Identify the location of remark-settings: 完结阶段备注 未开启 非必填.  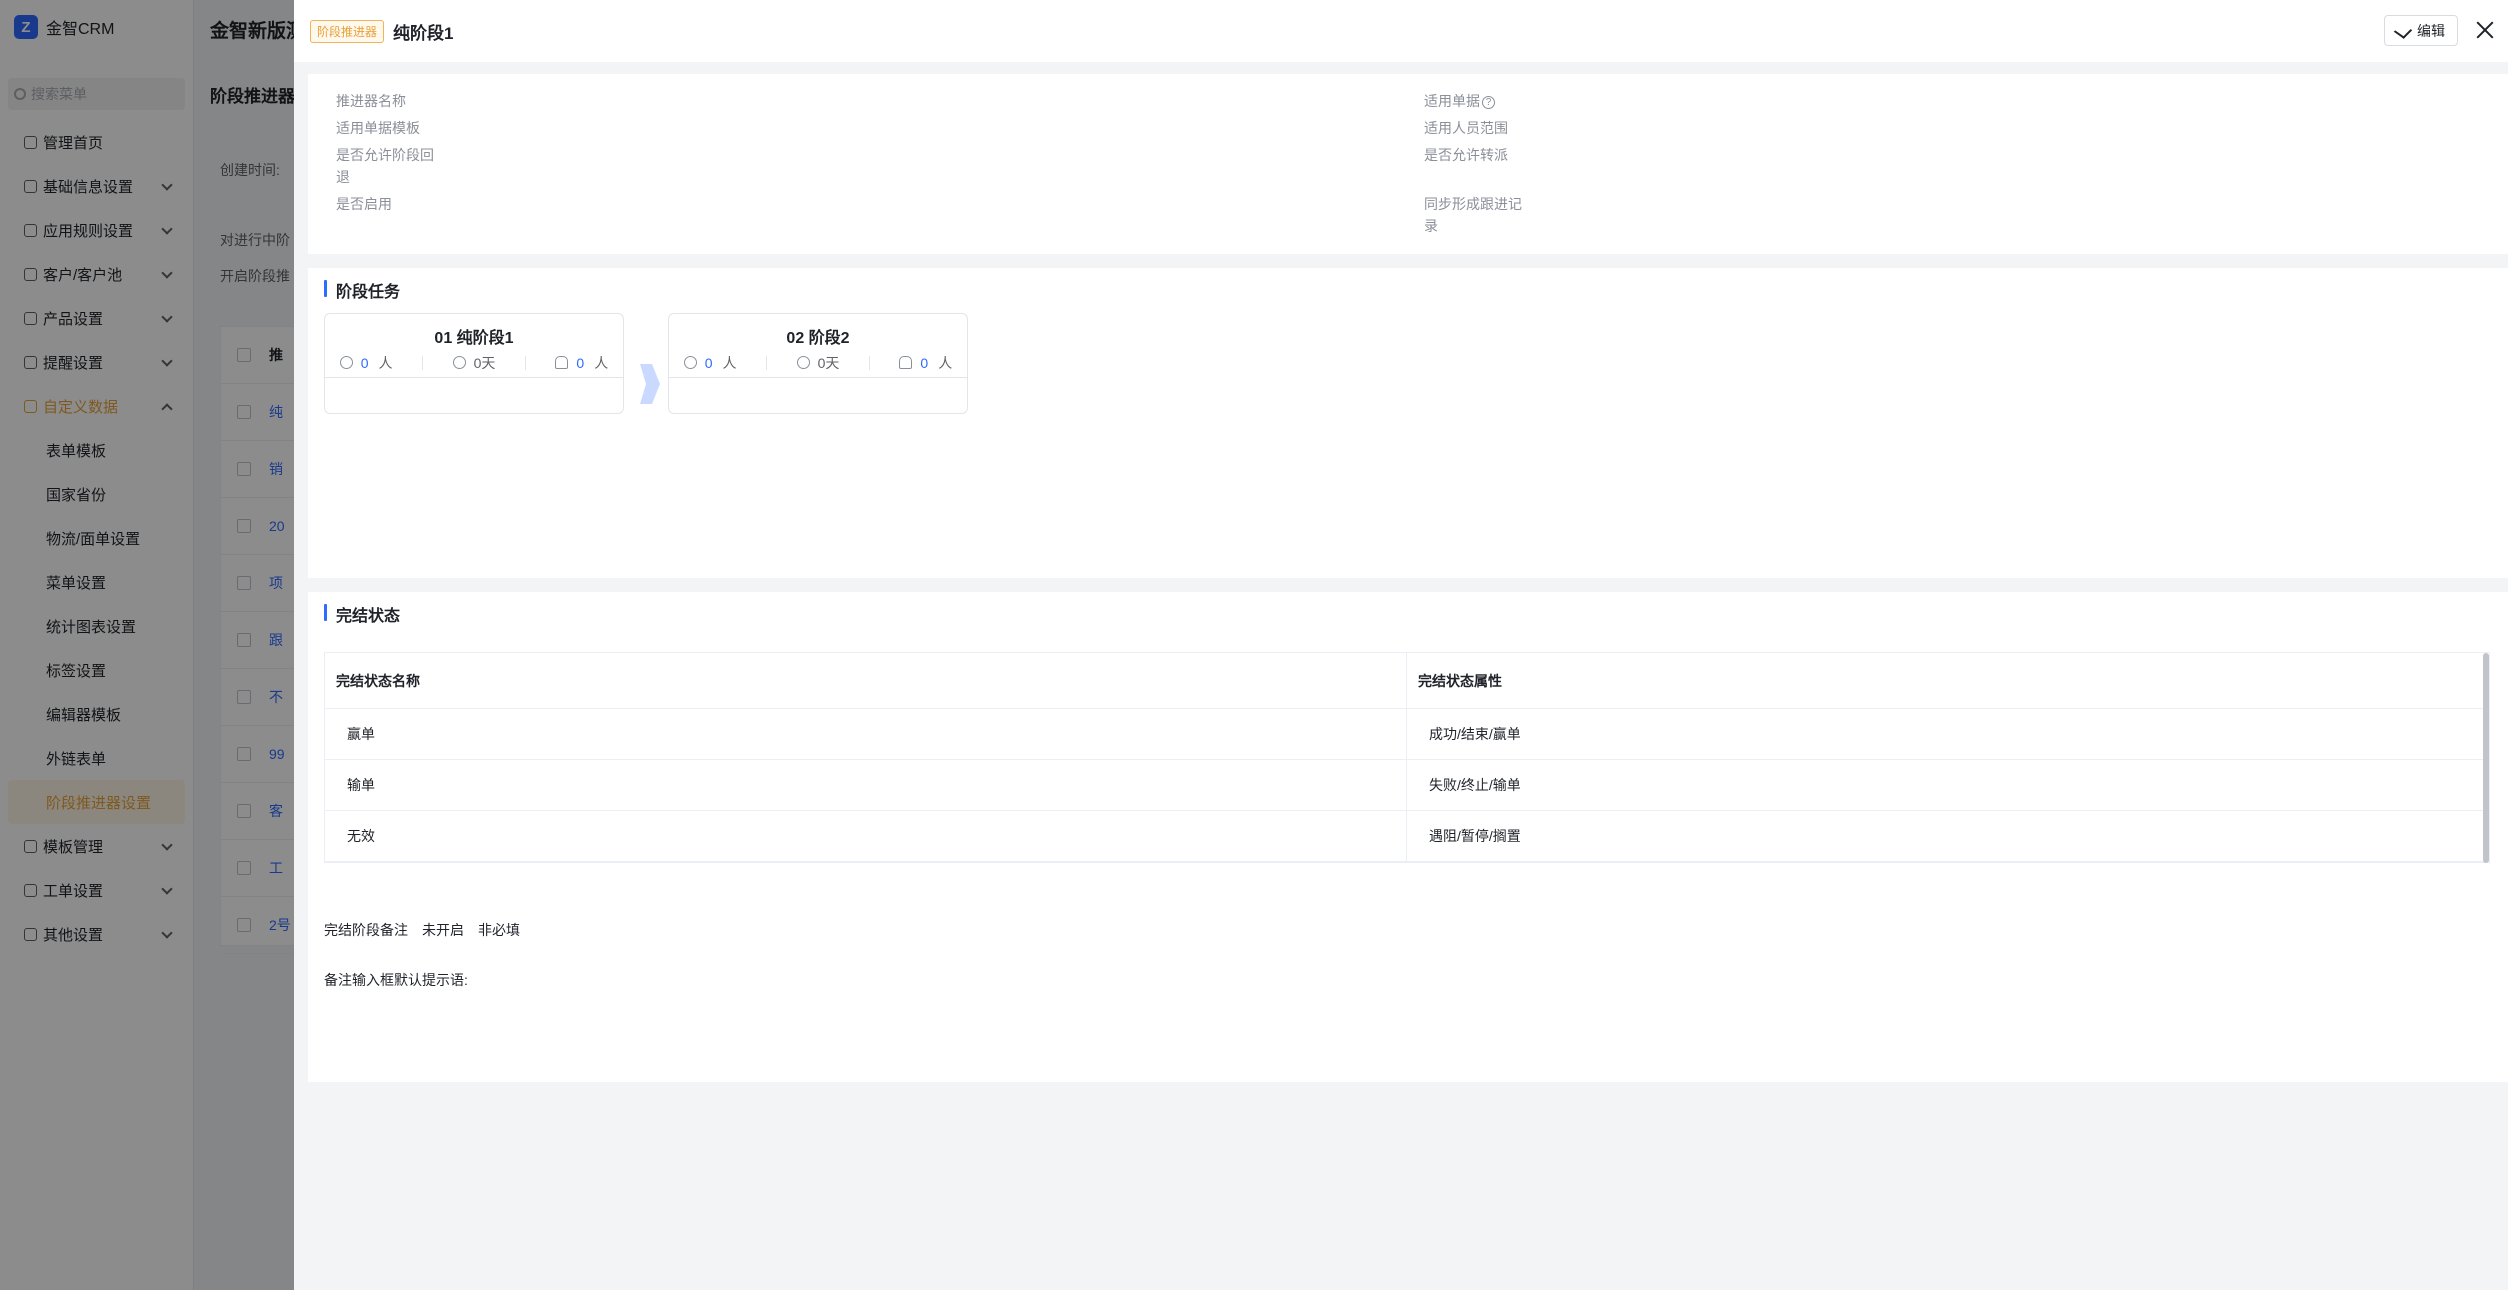
(429, 930).